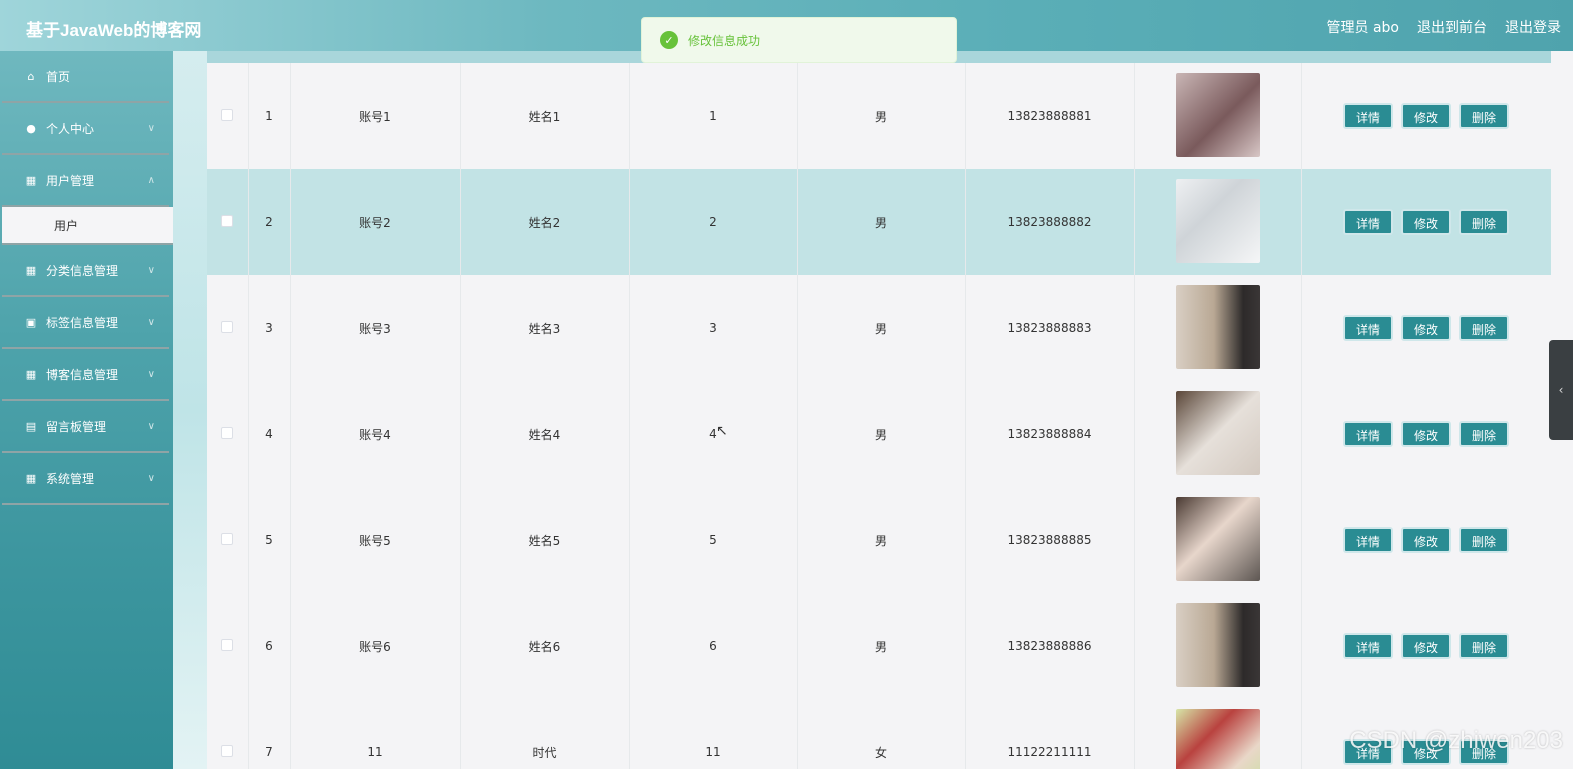  What do you see at coordinates (85, 323) in the screenshot?
I see `sidebar-item-tag-management: ▣ 标签信息管理 ∨` at bounding box center [85, 323].